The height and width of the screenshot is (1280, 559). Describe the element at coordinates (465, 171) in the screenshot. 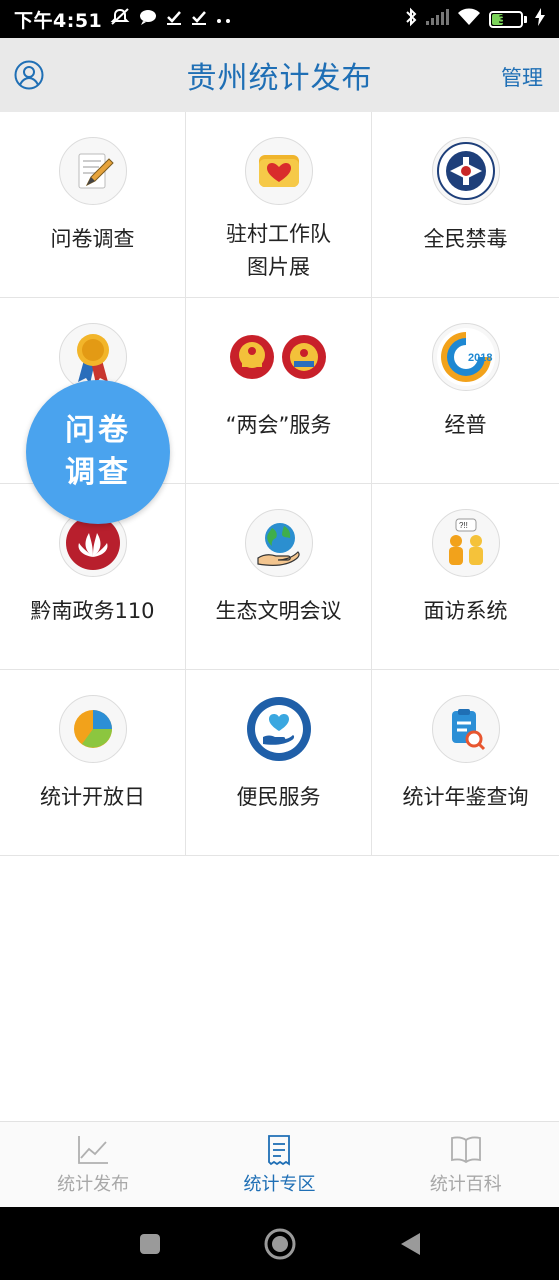

I see `anti-drug-emblem-icon` at that location.